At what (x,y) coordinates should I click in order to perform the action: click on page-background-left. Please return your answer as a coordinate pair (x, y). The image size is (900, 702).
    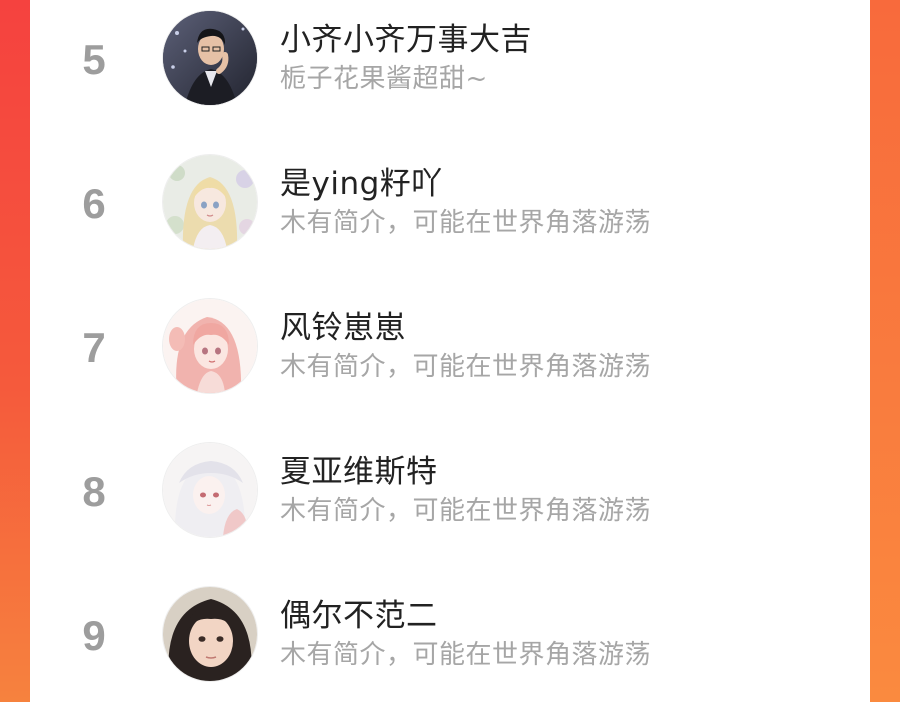
    Looking at the image, I should click on (15, 351).